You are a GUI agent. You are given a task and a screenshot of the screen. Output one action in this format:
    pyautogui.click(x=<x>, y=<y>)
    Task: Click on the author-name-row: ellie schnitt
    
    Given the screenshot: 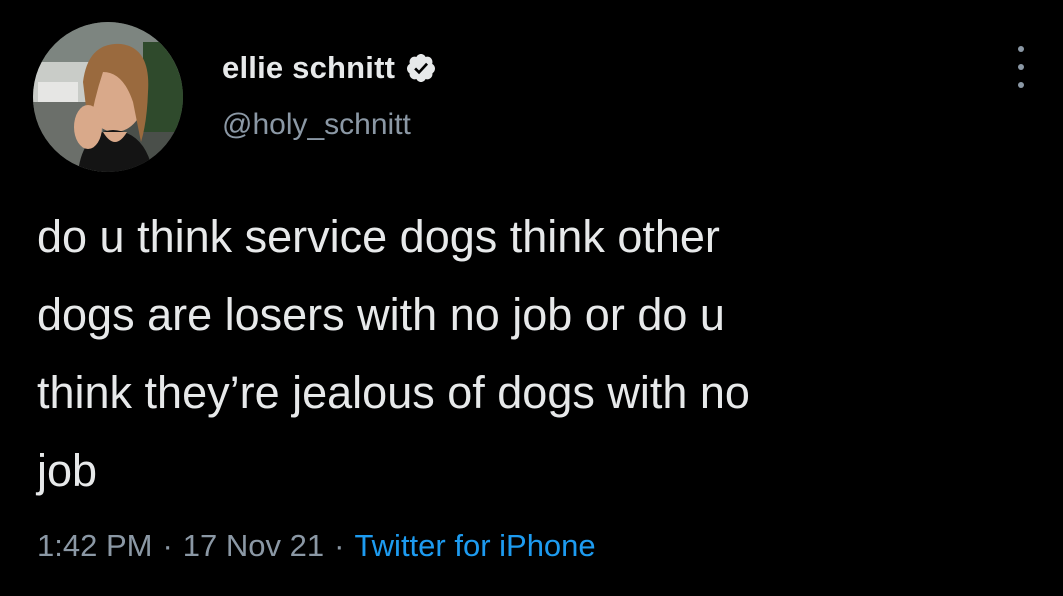 What is the action you would take?
    pyautogui.click(x=329, y=68)
    